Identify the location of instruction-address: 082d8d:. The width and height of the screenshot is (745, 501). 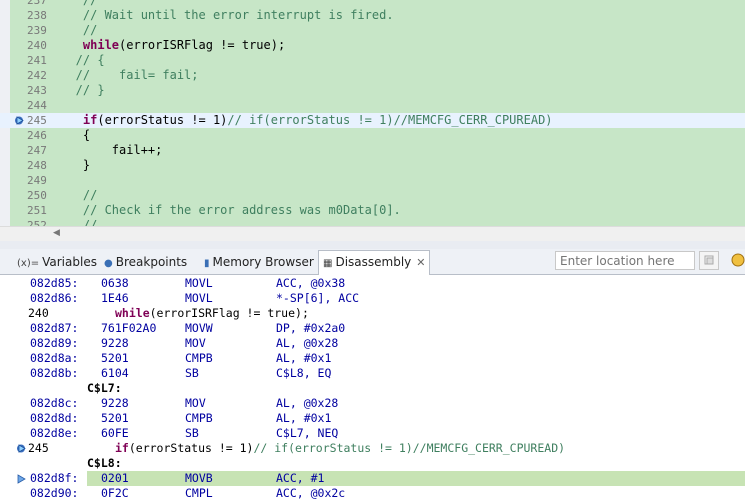
(54, 418).